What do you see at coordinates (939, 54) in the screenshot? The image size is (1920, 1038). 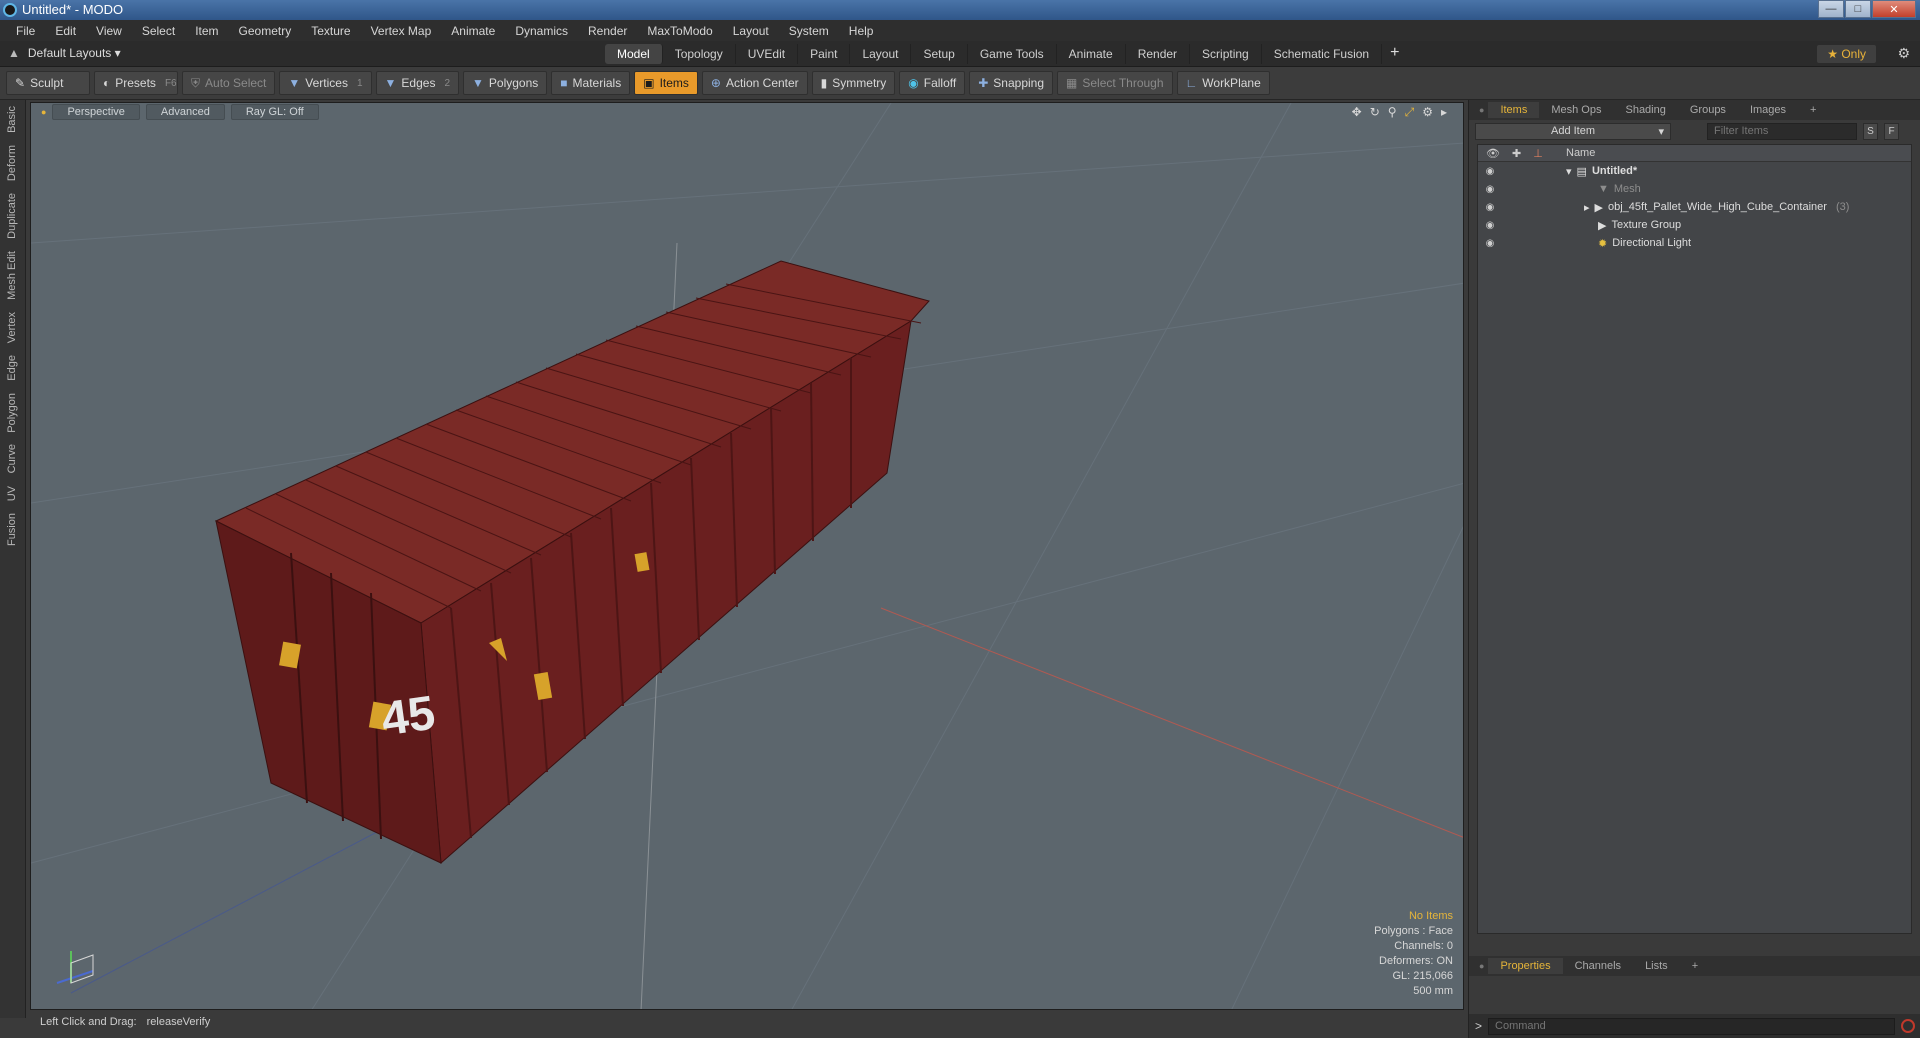 I see `tab-setup: Setup` at bounding box center [939, 54].